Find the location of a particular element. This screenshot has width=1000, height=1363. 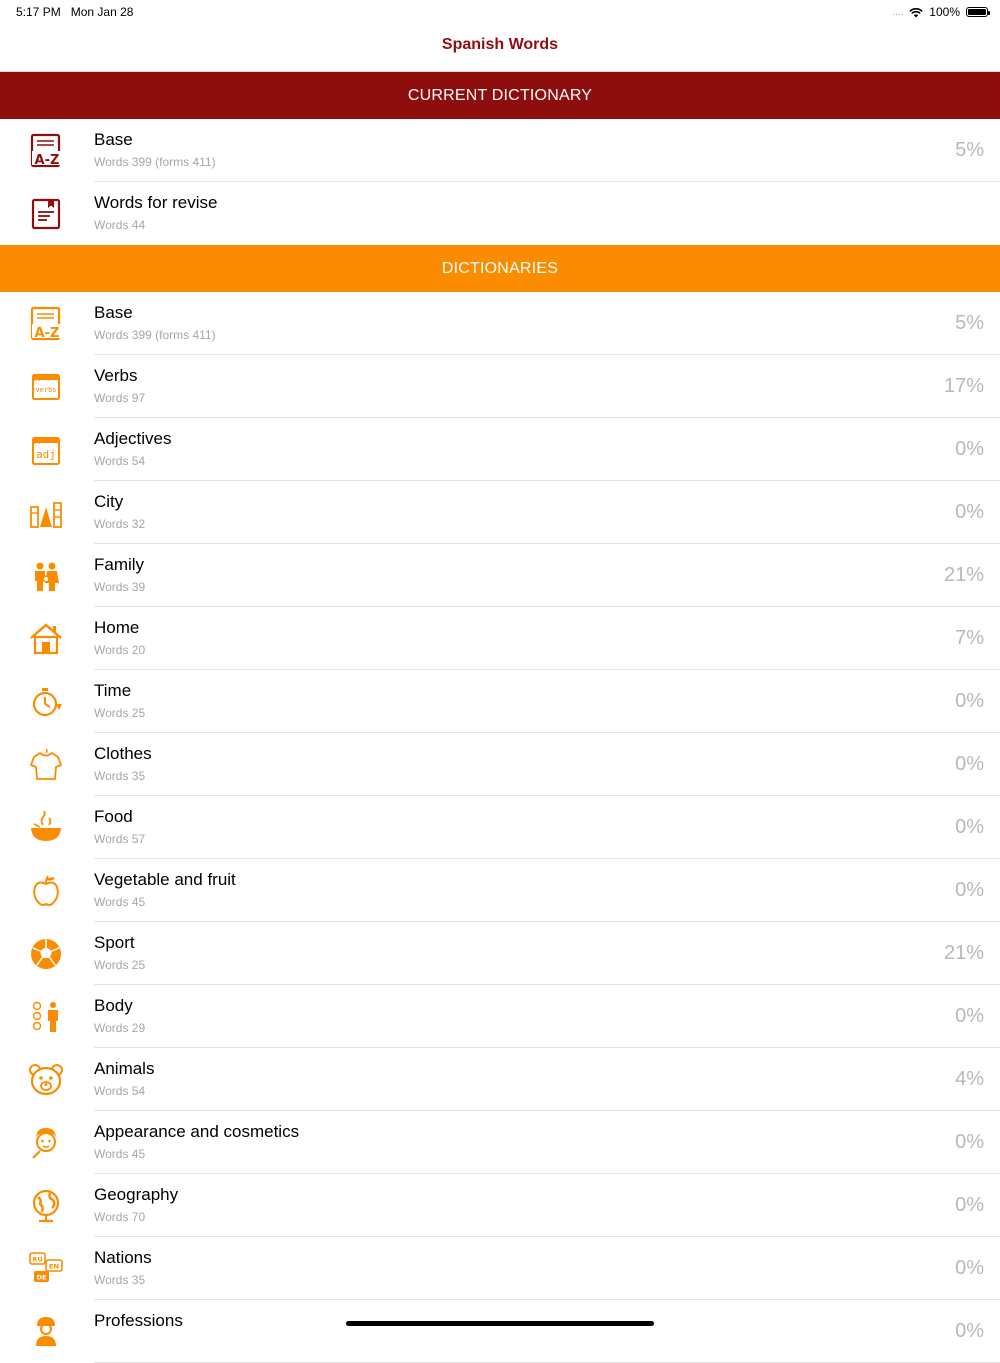

dictionaries-row: RU EN DE Nations Words 35 0% is located at coordinates (500, 1268).